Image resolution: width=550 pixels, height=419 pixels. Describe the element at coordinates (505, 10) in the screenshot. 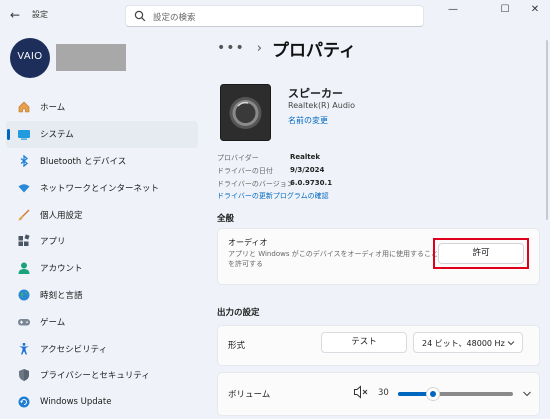

I see `maximize-button: ☐` at that location.